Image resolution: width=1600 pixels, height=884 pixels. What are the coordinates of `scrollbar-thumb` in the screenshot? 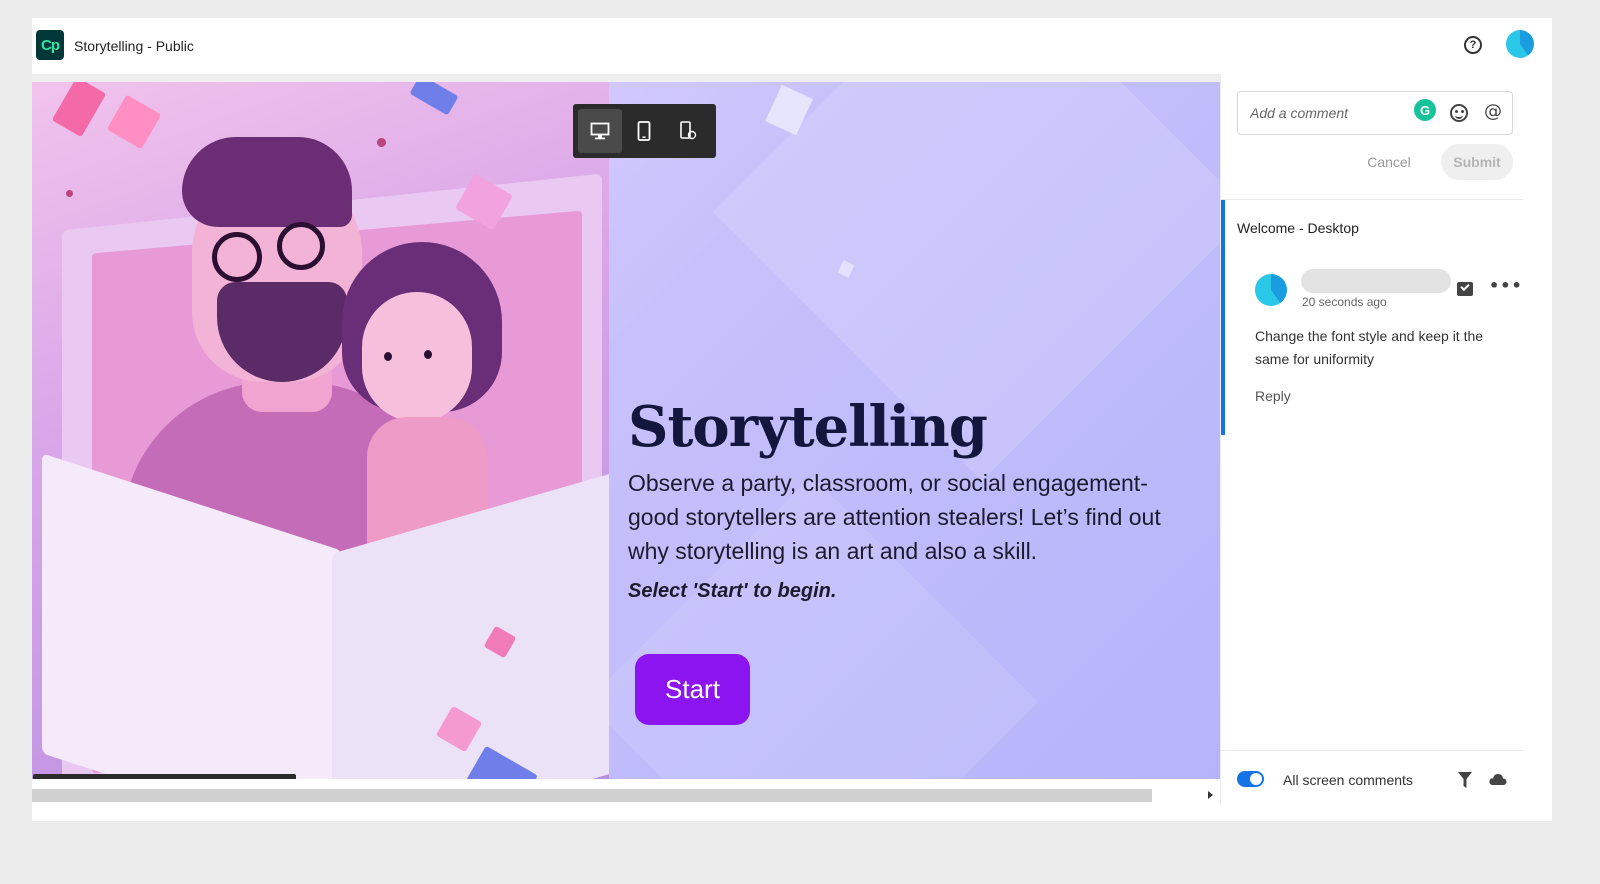 It's located at (592, 795).